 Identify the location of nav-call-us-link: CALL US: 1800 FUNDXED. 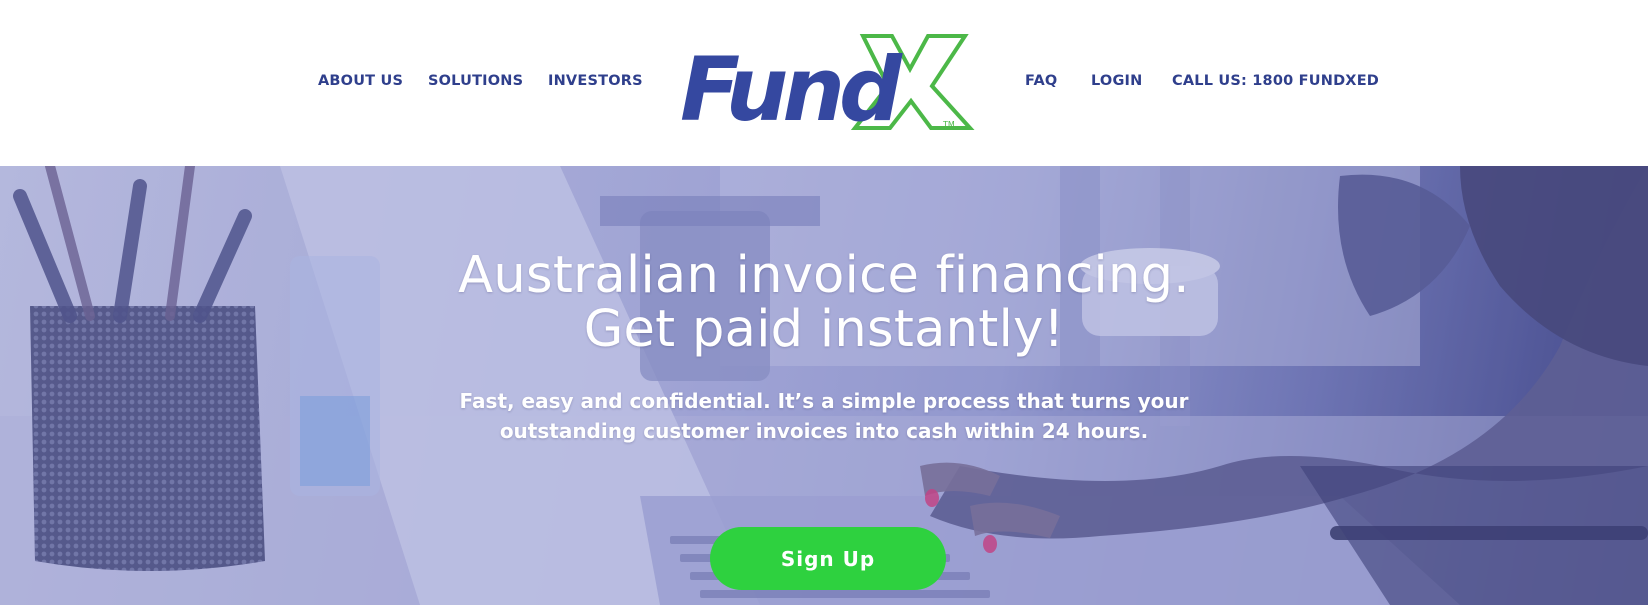
(1275, 81).